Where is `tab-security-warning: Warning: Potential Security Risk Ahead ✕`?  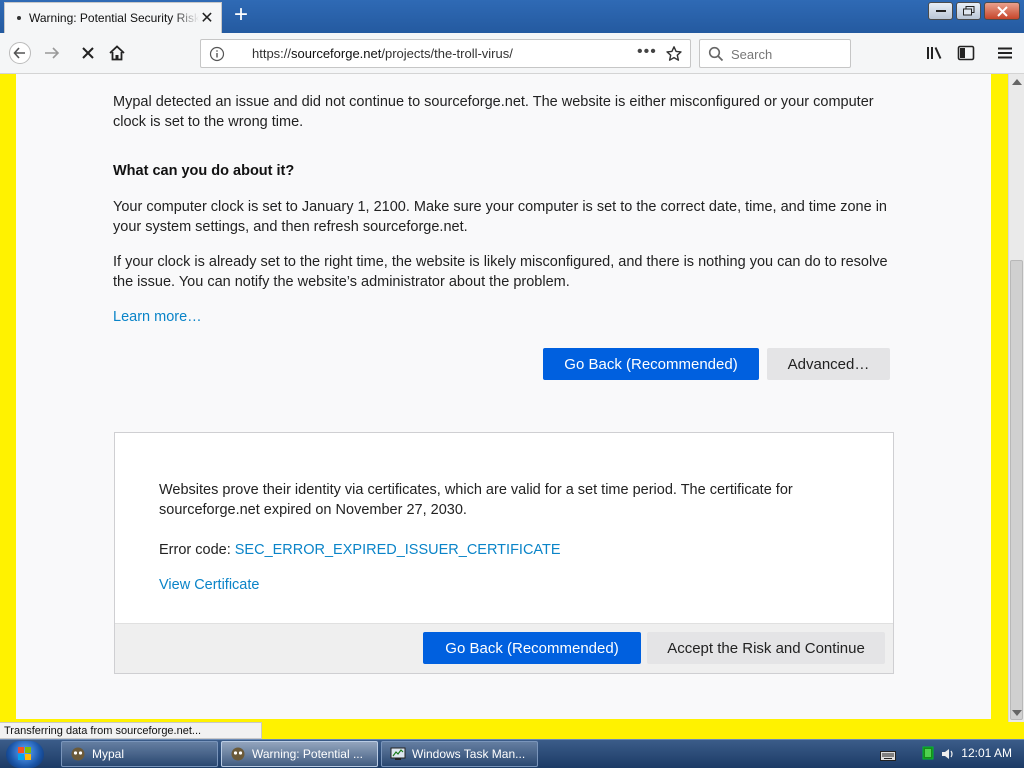
tab-security-warning: Warning: Potential Security Risk Ahead ✕ is located at coordinates (113, 17).